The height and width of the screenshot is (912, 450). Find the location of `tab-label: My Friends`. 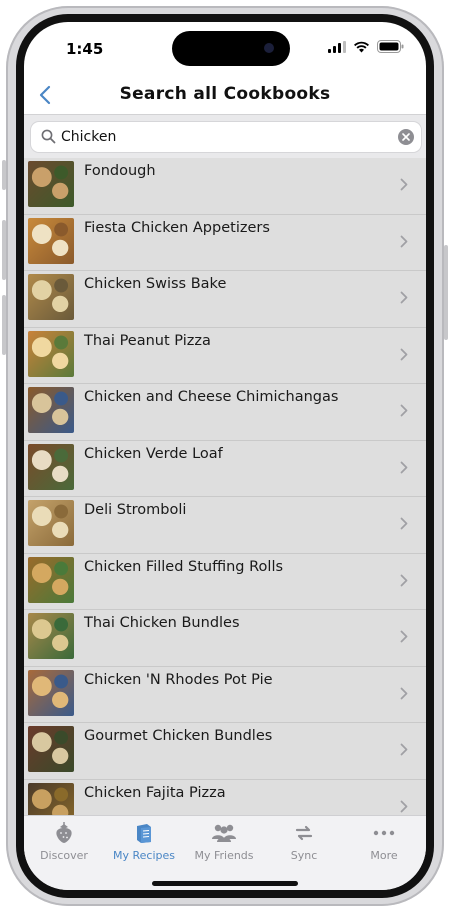

tab-label: My Friends is located at coordinates (224, 855).